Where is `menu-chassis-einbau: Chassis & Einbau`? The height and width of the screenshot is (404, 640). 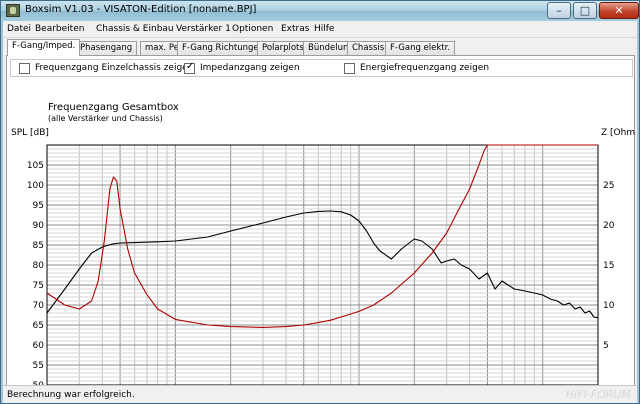 menu-chassis-einbau: Chassis & Einbau is located at coordinates (135, 29).